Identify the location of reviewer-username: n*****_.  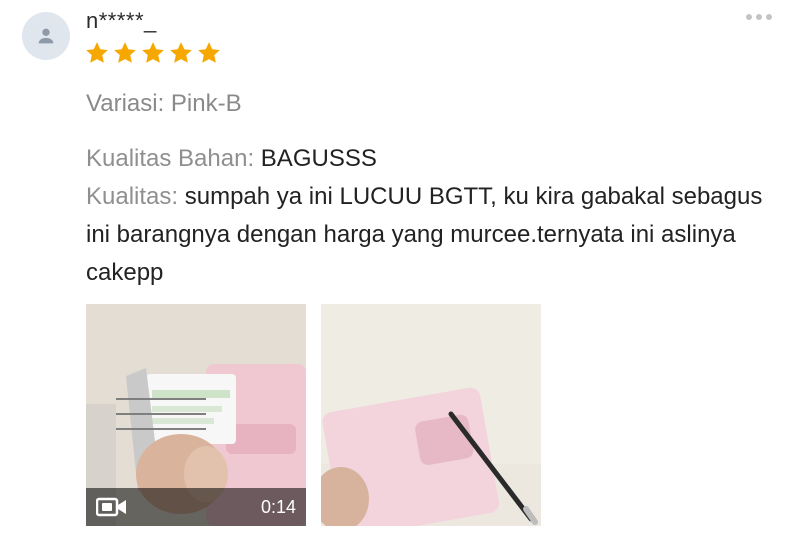
(121, 20).